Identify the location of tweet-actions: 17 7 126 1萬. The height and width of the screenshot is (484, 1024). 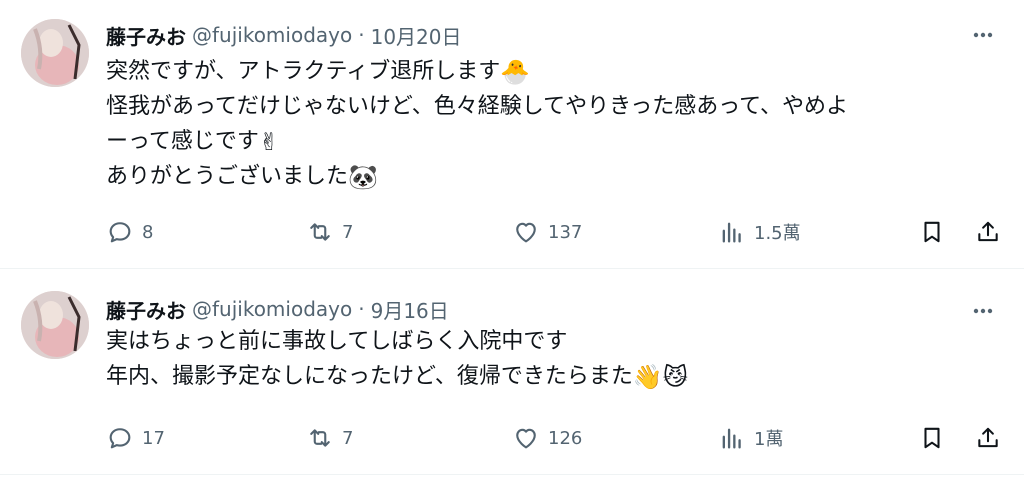
(554, 438).